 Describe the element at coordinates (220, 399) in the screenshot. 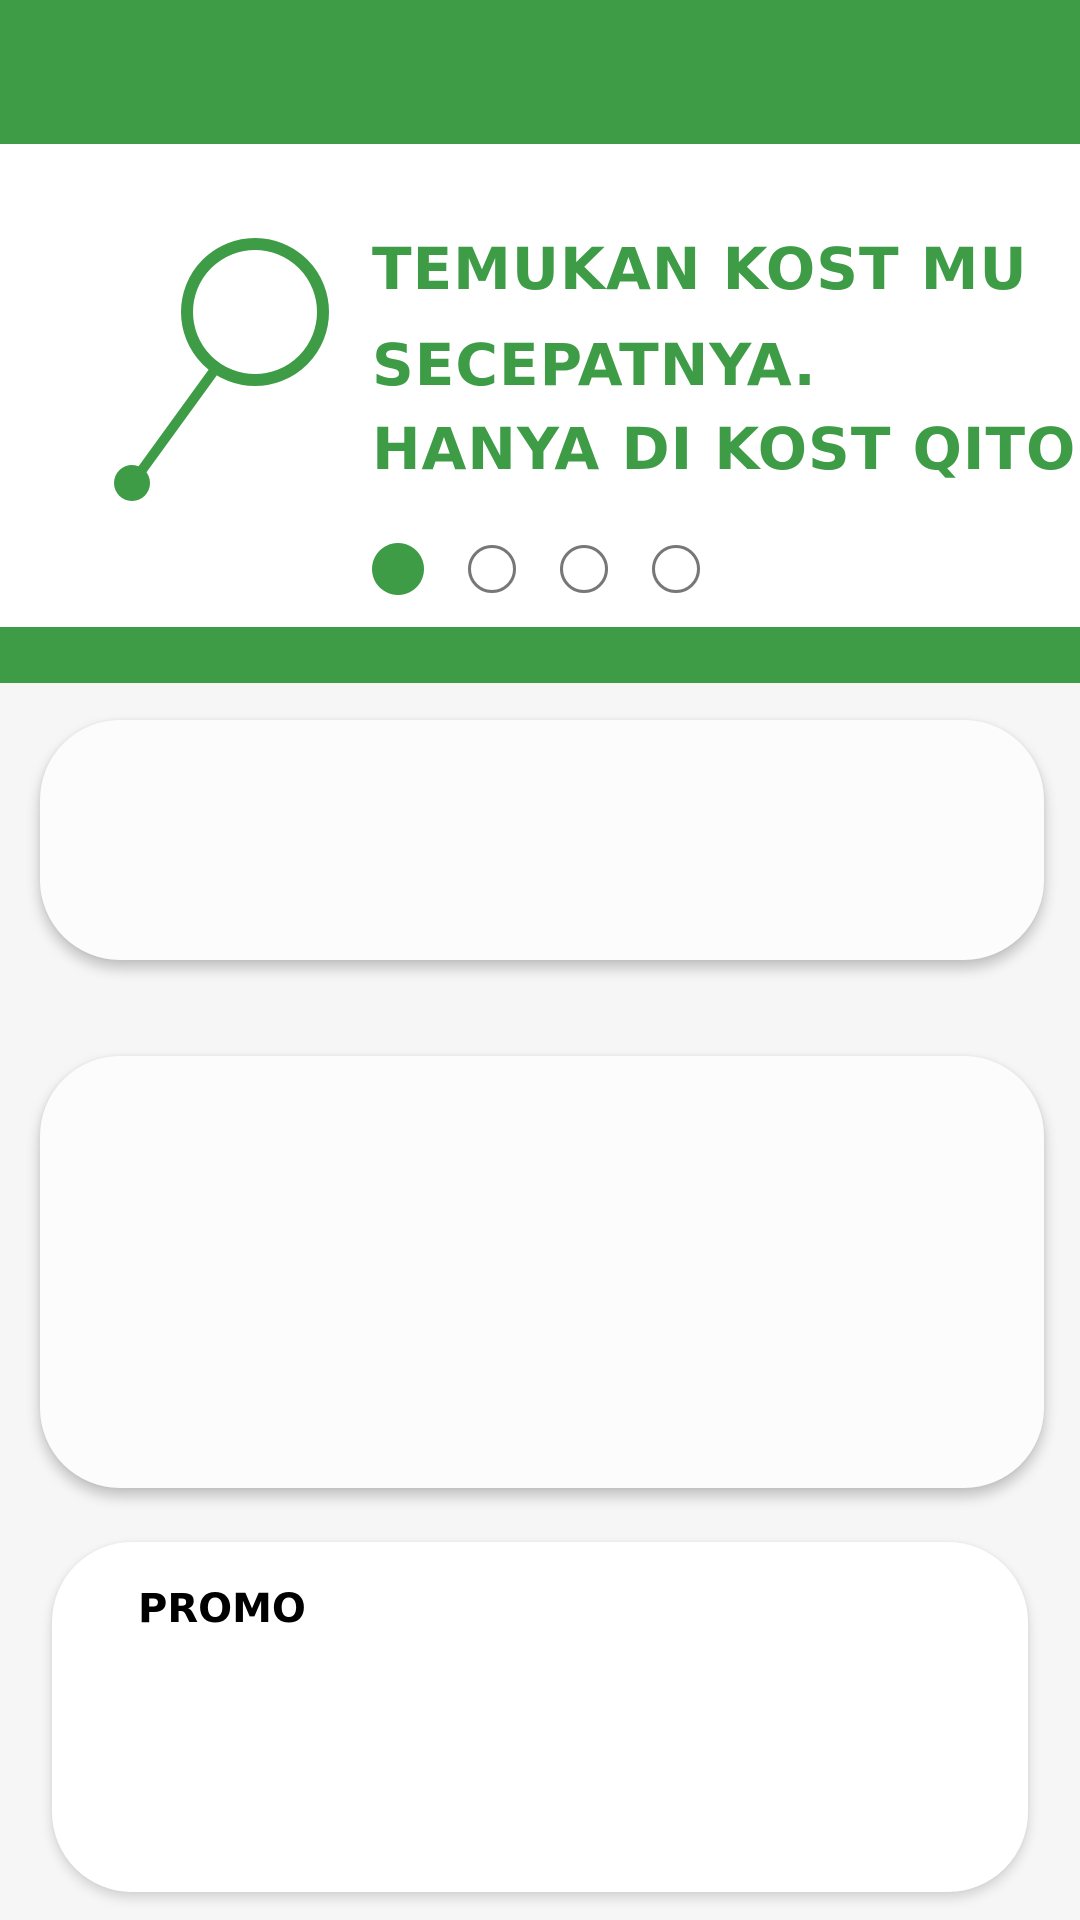

I see `magnifier-icon` at that location.